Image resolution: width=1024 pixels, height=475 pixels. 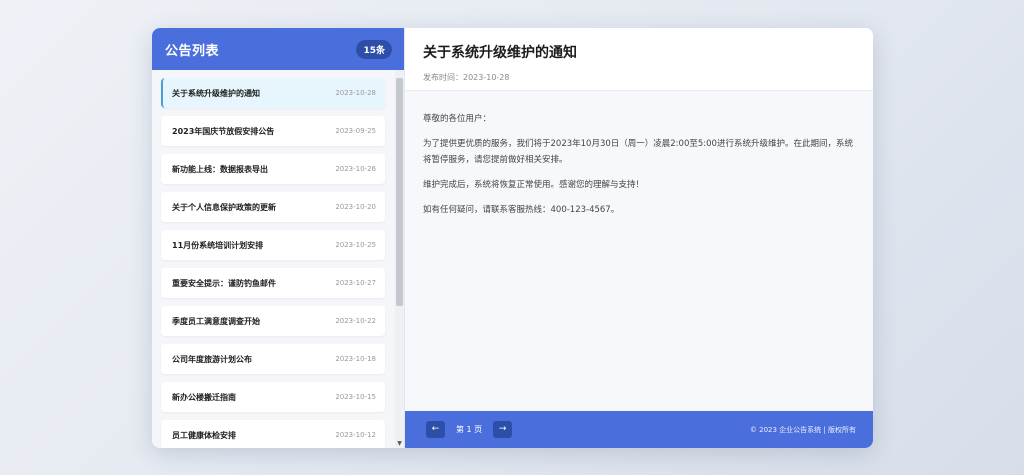 I want to click on count-badge: 15条, so click(x=374, y=49).